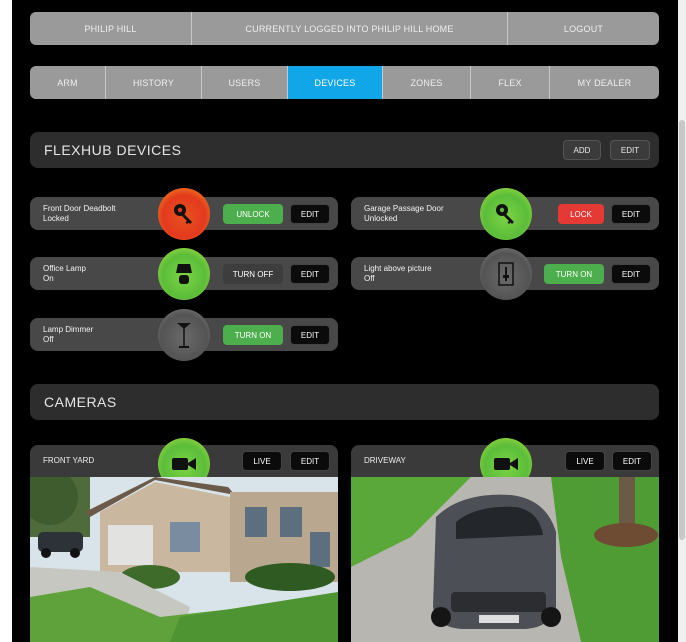  I want to click on camera-front-yard-feed, so click(184, 559).